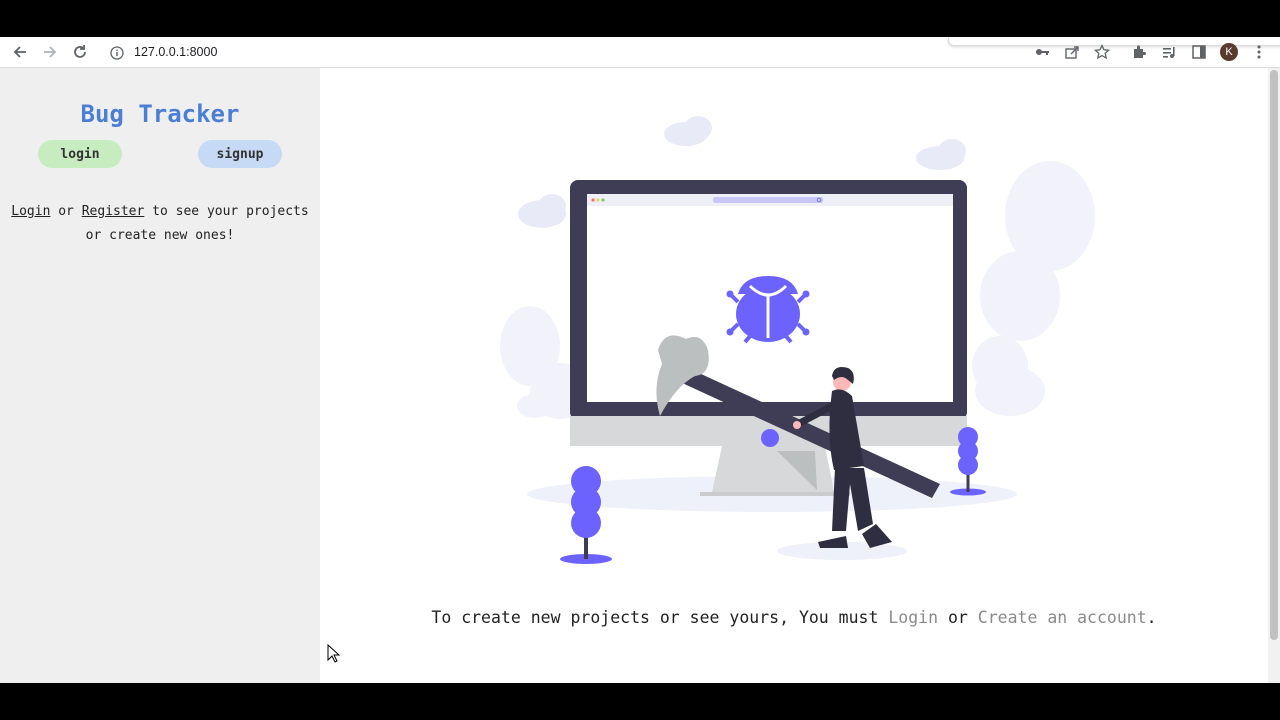 This screenshot has width=1280, height=720. I want to click on sidebar-register-link: Register, so click(113, 211).